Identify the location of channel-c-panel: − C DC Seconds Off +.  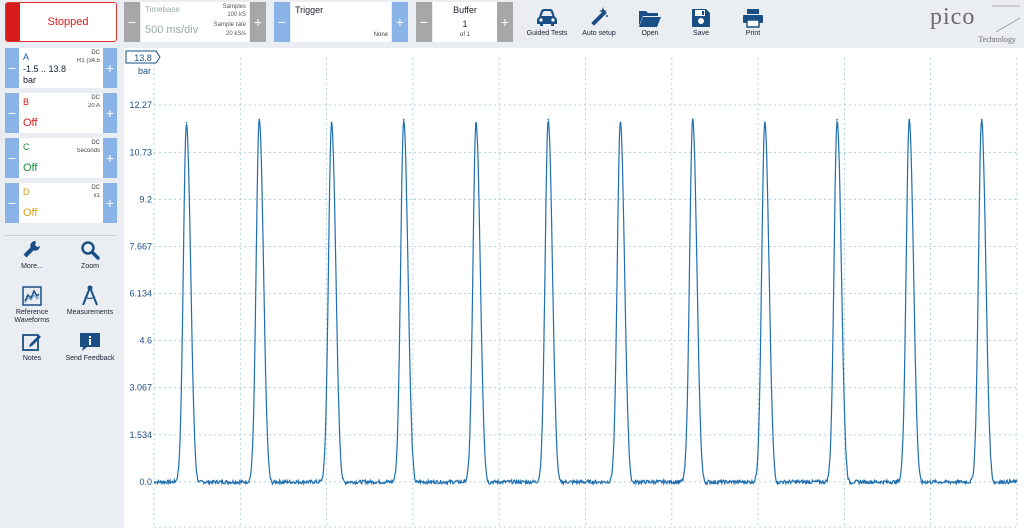
(61, 158).